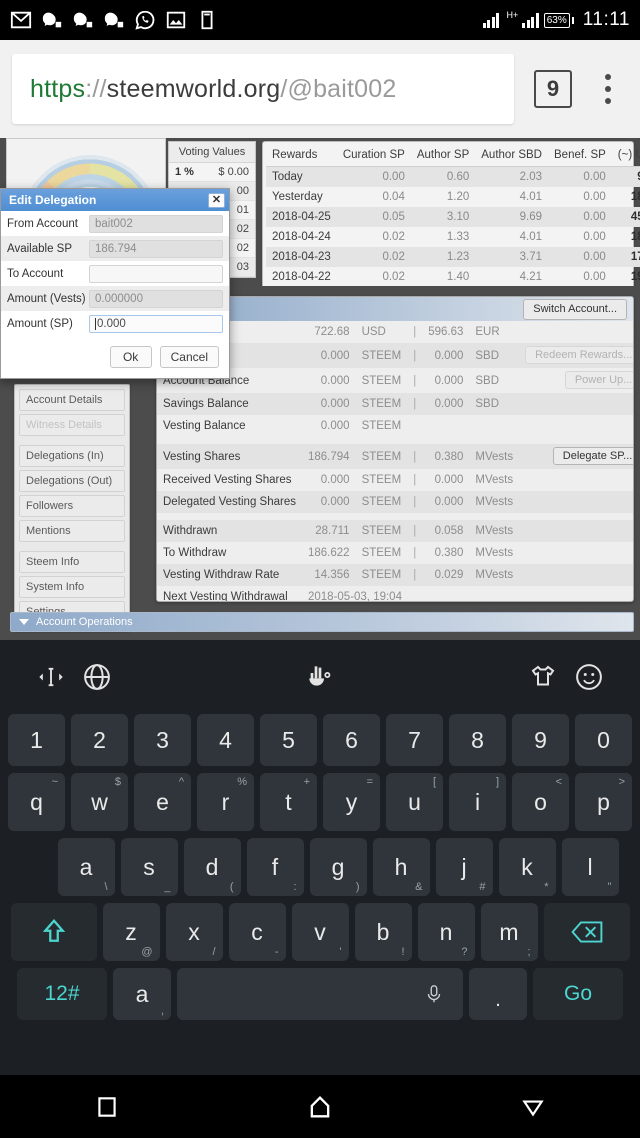 The width and height of the screenshot is (640, 1138). What do you see at coordinates (301, 257) in the screenshot?
I see `rewards-label: 2018-04-23` at bounding box center [301, 257].